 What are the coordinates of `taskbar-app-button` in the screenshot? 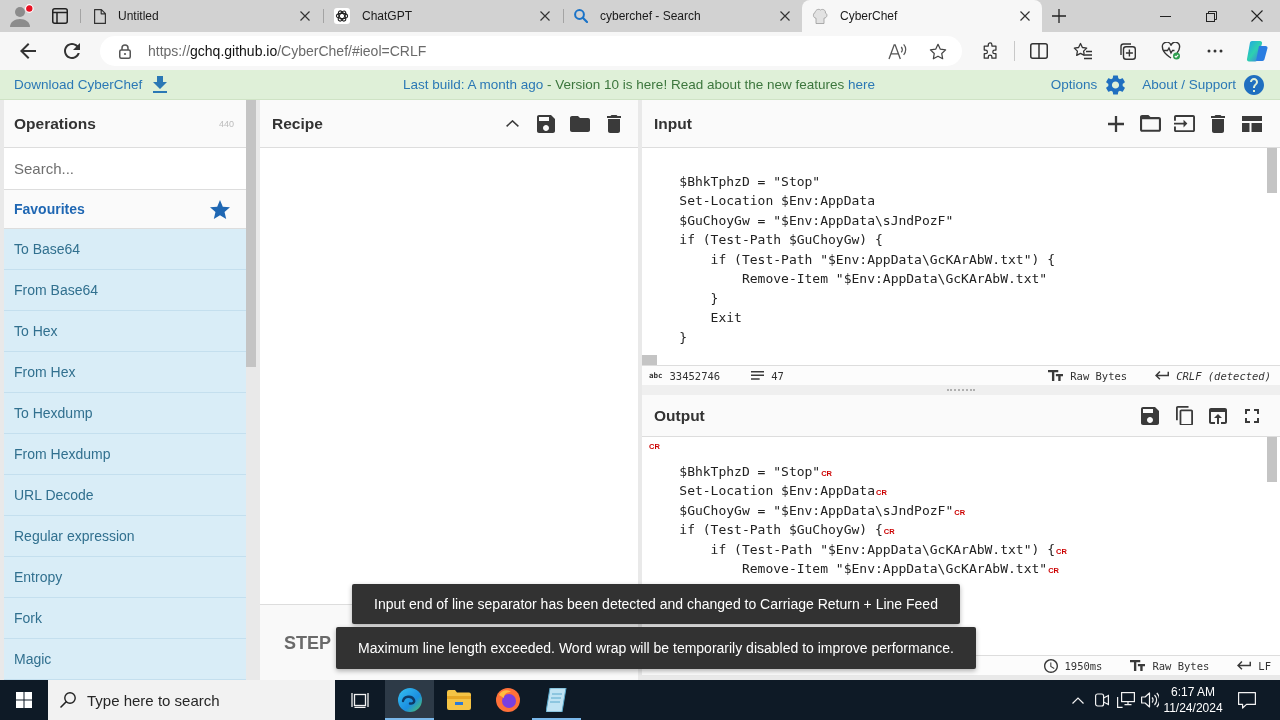 It's located at (409, 700).